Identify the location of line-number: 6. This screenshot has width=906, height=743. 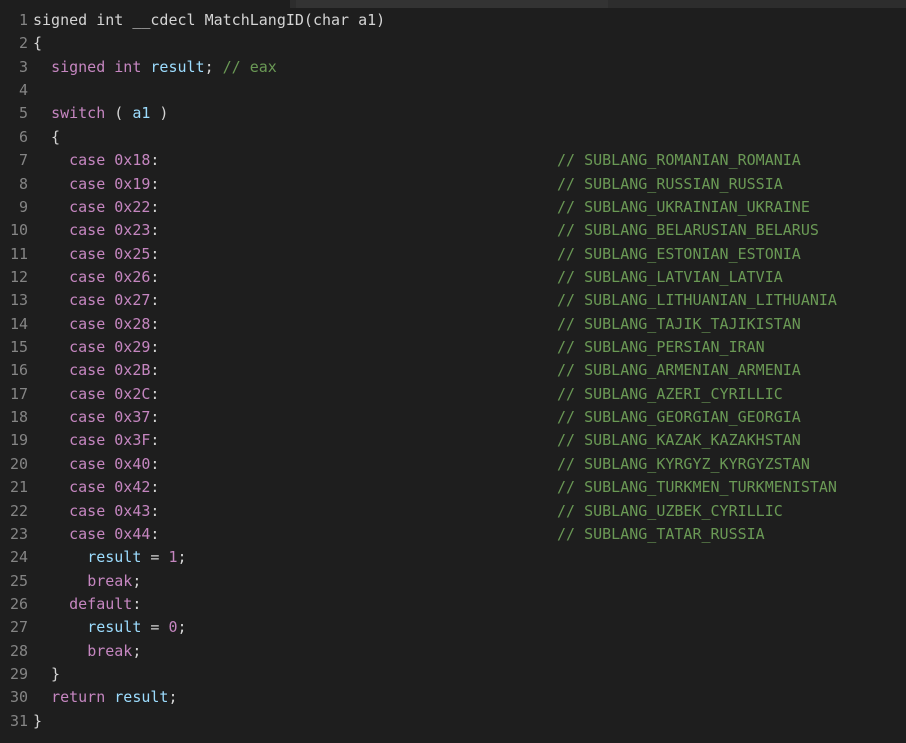
(23, 136).